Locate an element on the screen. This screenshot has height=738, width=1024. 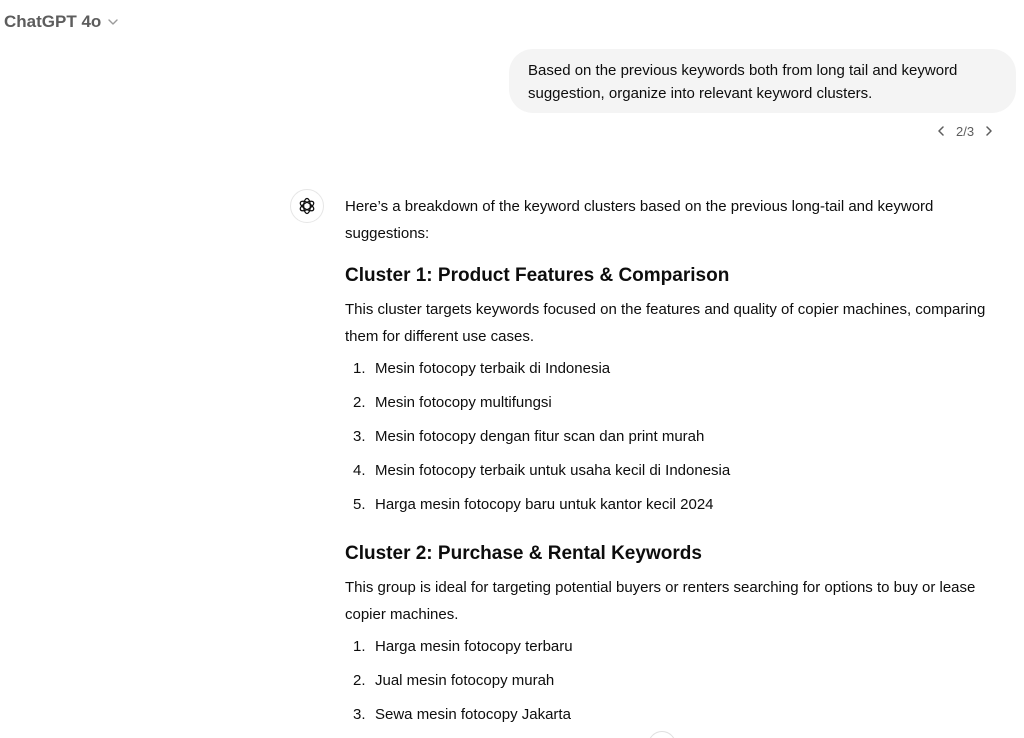
list-item: 2. Mesin fotocopy multifungsi is located at coordinates (670, 406).